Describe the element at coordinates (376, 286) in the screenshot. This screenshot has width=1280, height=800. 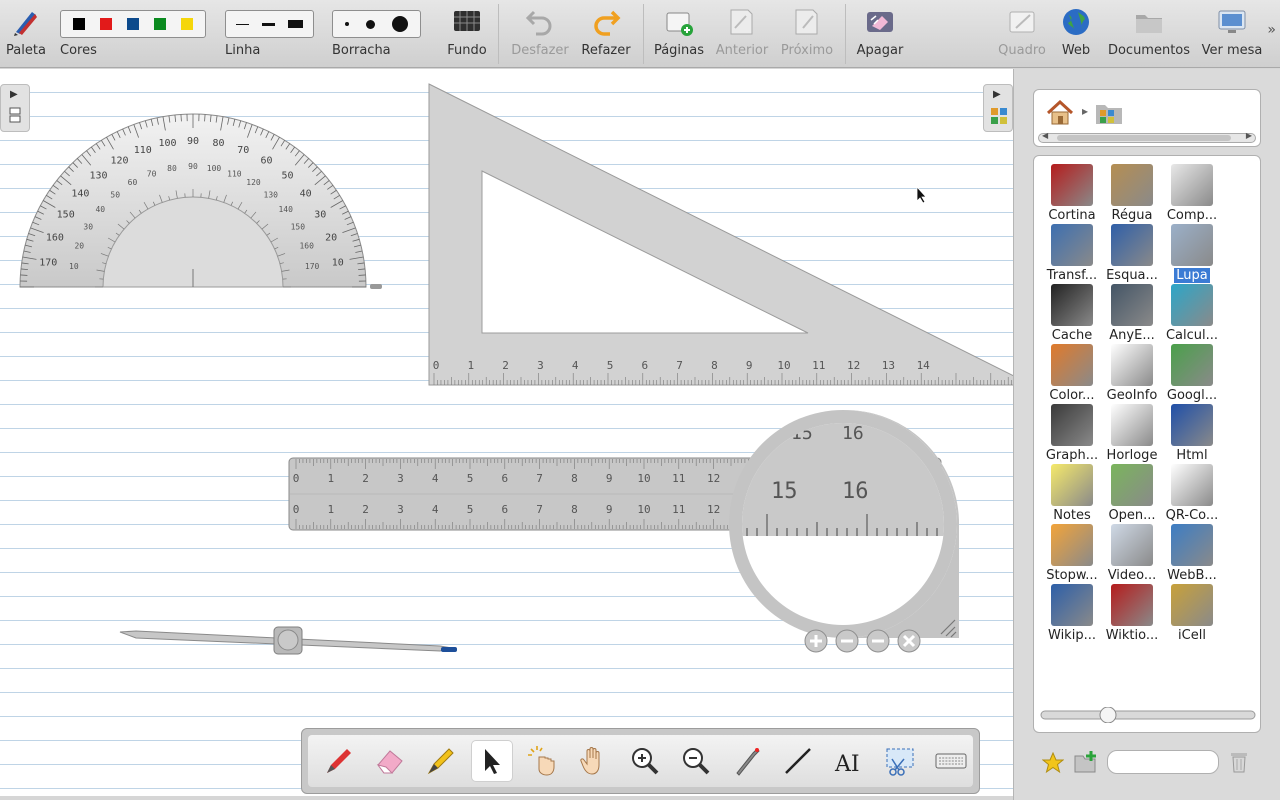
I see `protractor-rotate-handle` at that location.